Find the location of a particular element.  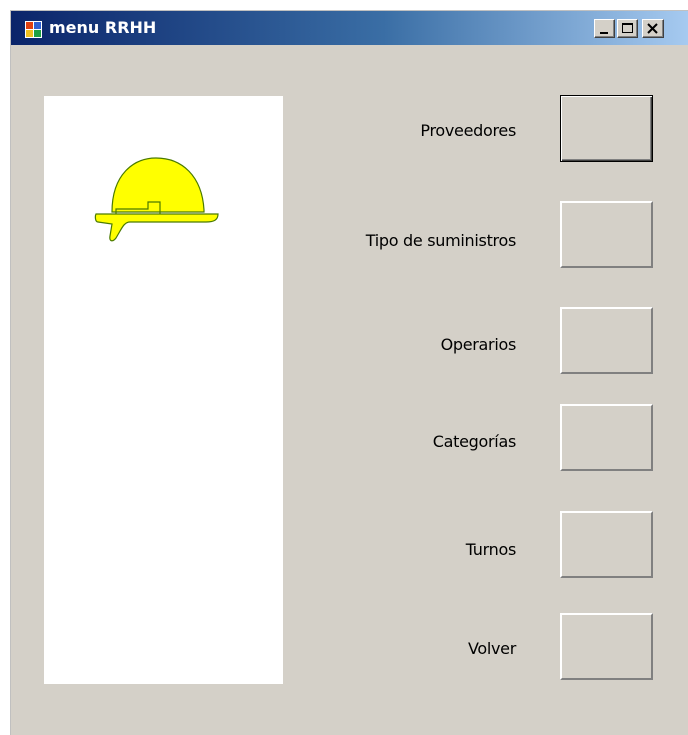

close-icon is located at coordinates (652, 28).